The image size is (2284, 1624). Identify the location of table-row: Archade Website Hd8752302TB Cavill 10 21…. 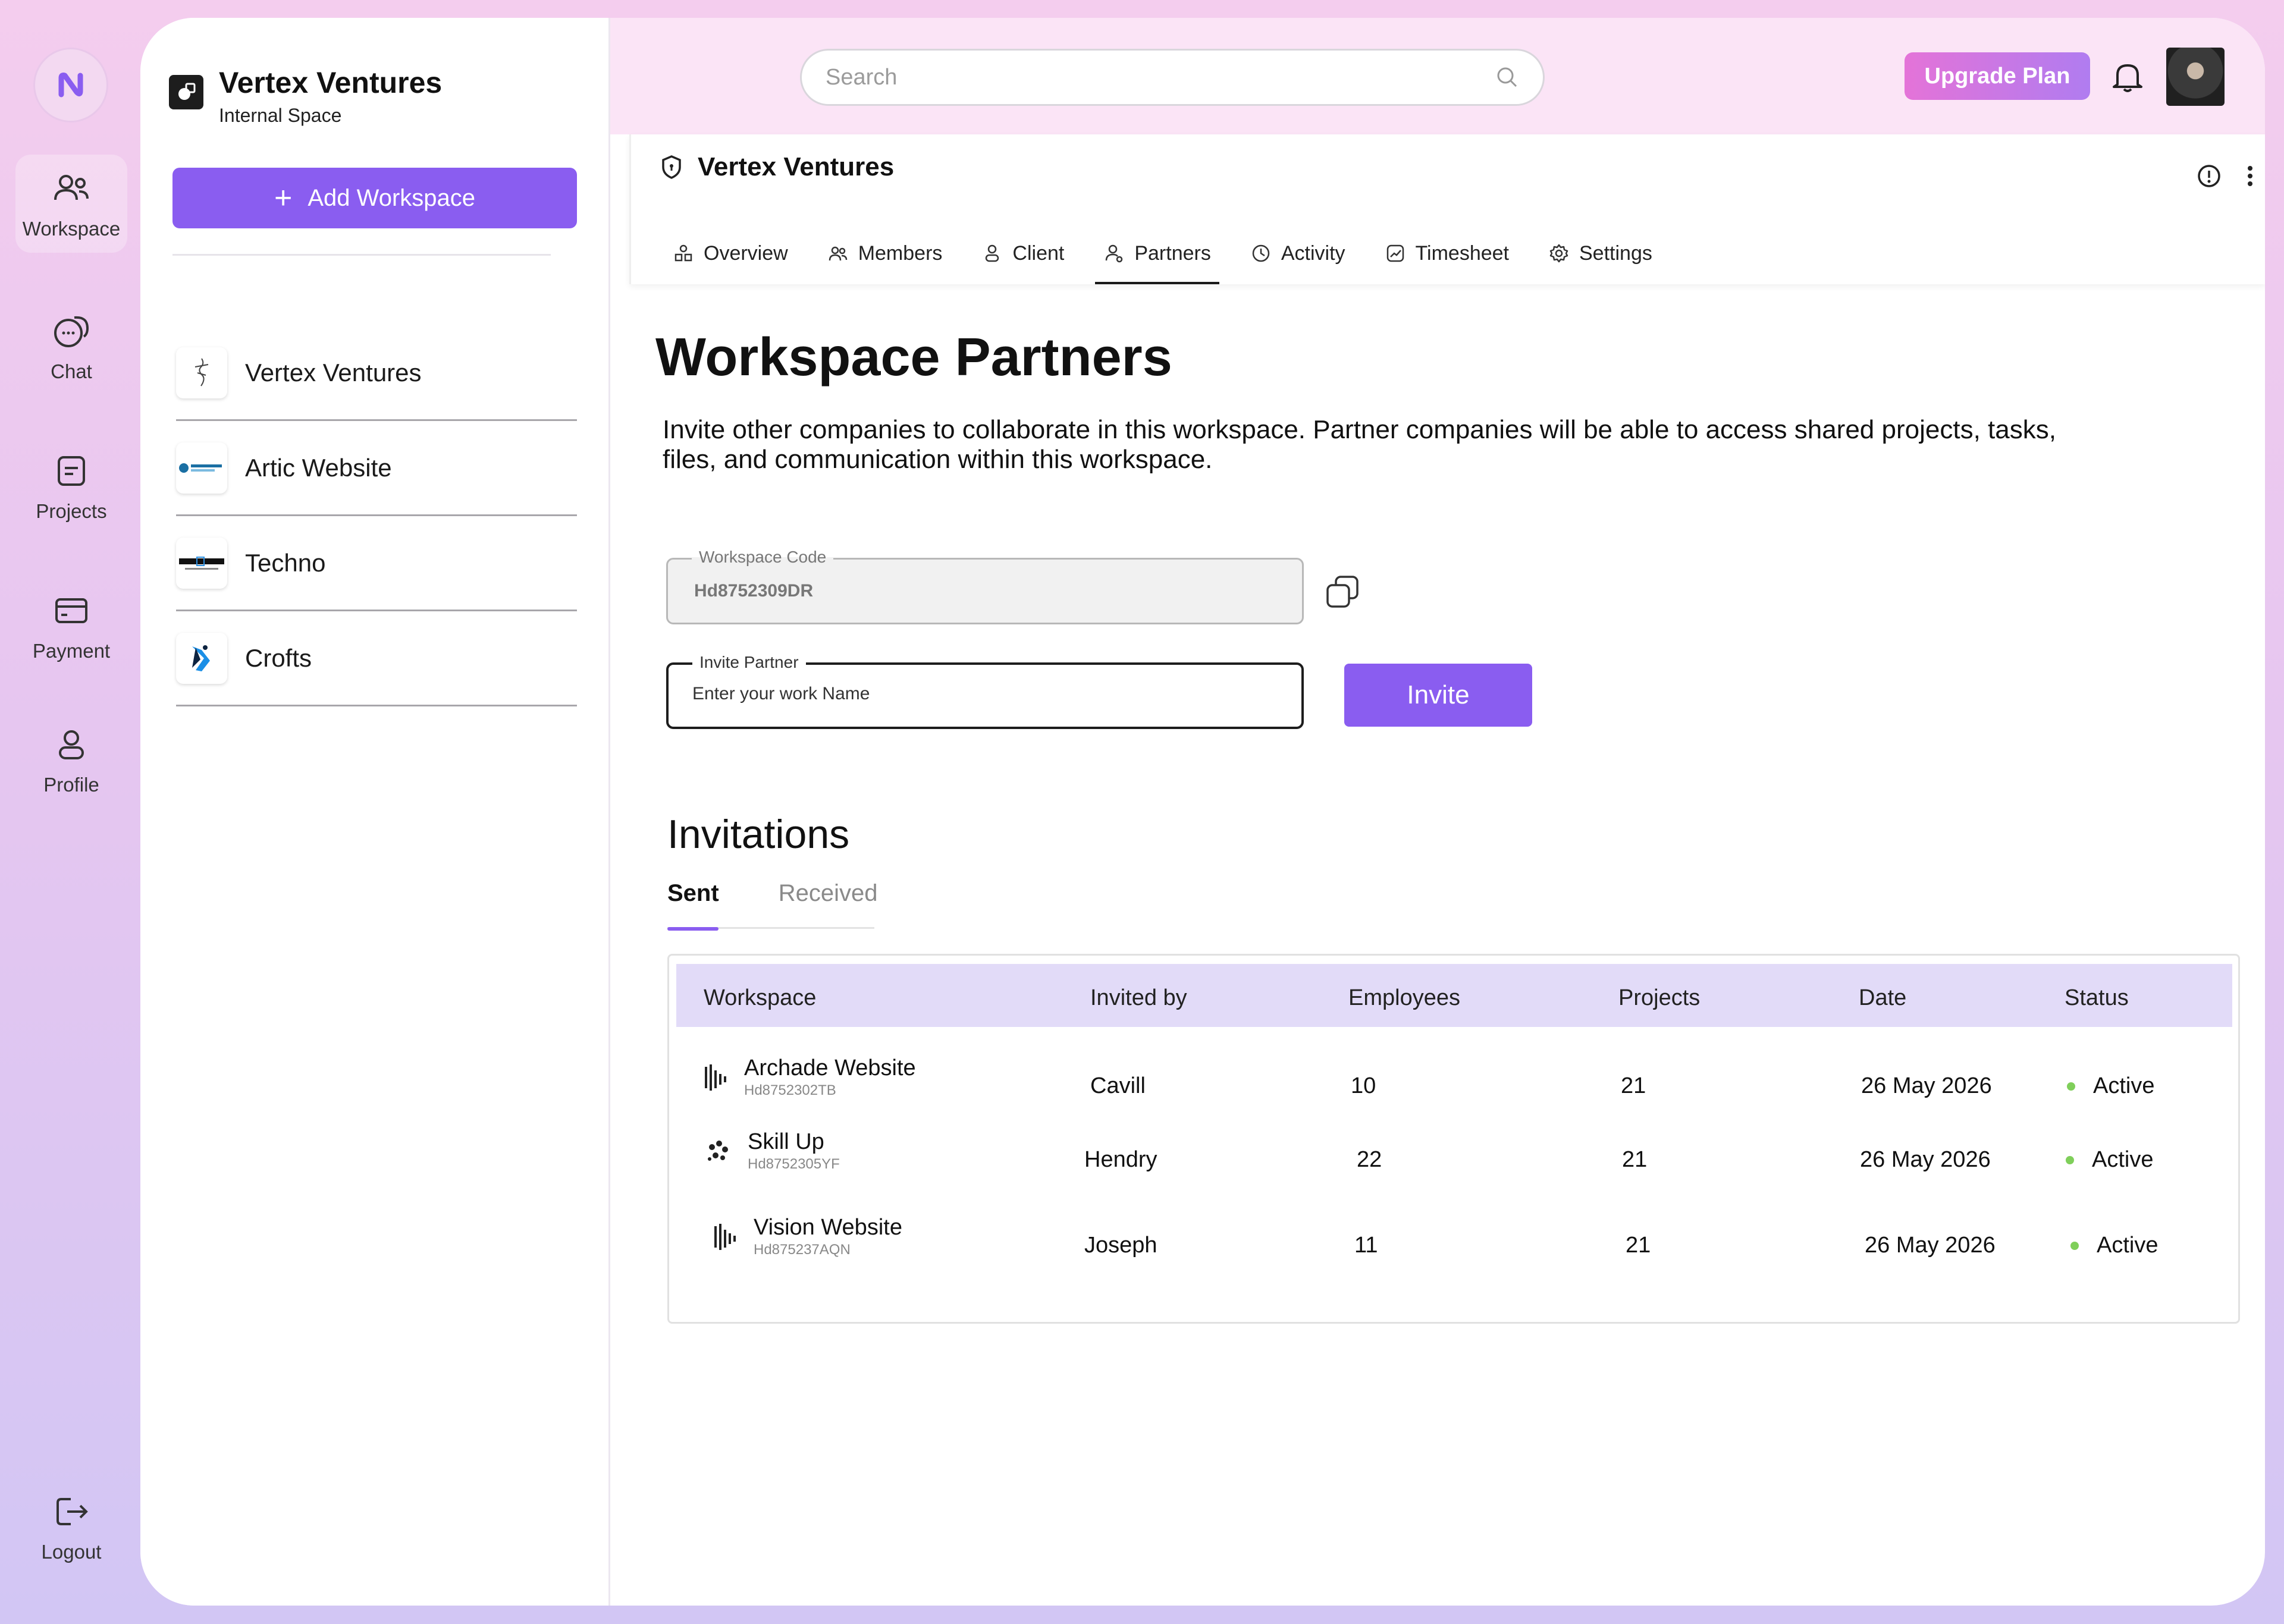
(1454, 1091).